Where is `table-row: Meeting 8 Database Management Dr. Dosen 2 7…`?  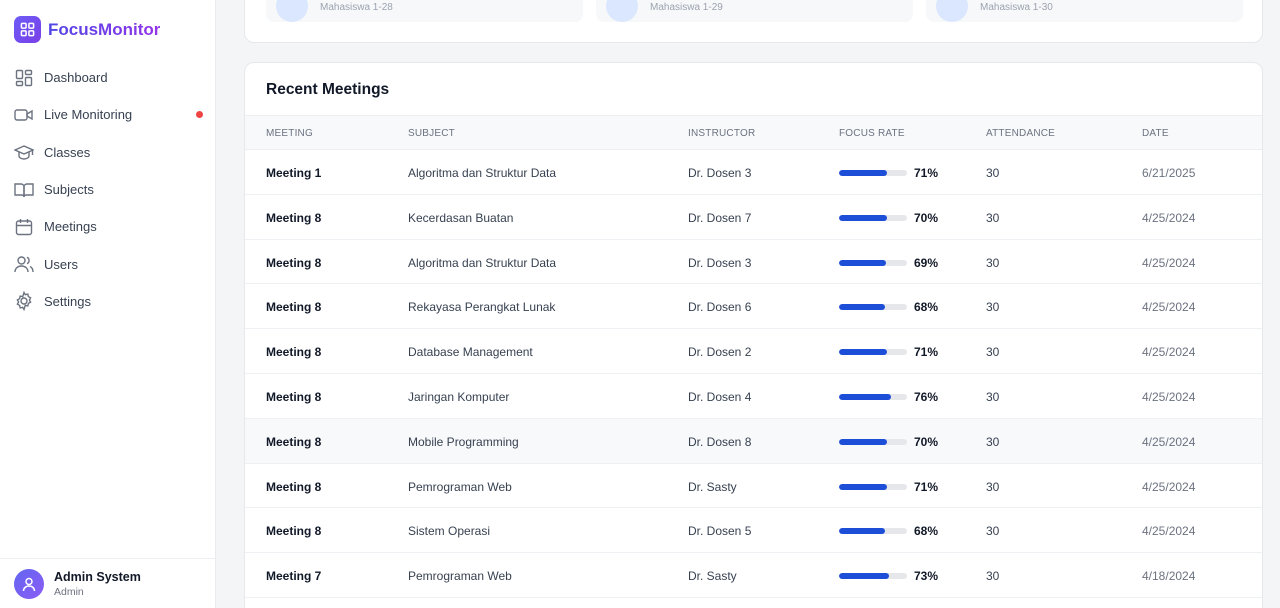
table-row: Meeting 8 Database Management Dr. Dosen 2 7… is located at coordinates (753, 351).